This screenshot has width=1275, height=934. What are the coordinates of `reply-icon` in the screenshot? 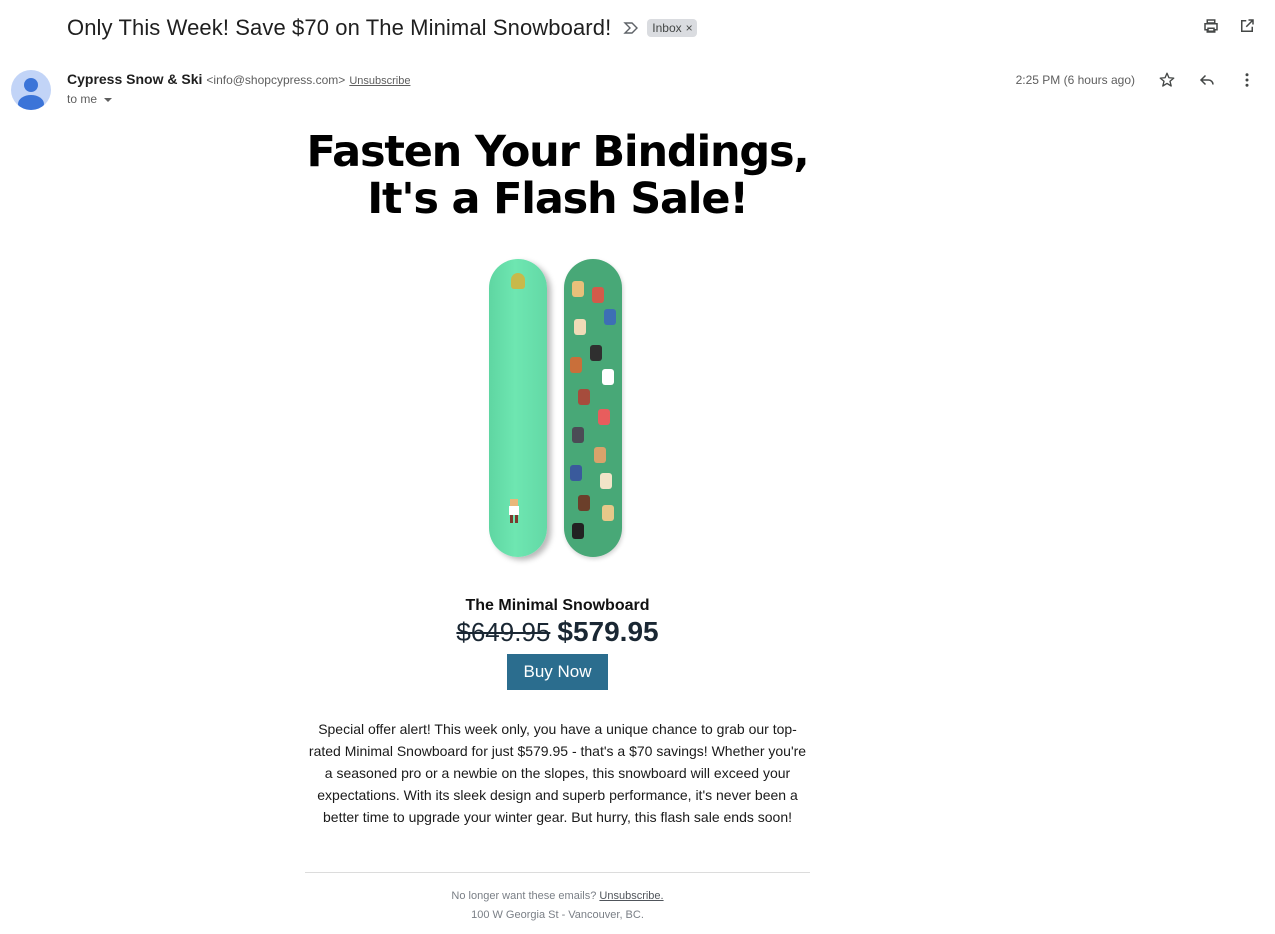 It's located at (1207, 80).